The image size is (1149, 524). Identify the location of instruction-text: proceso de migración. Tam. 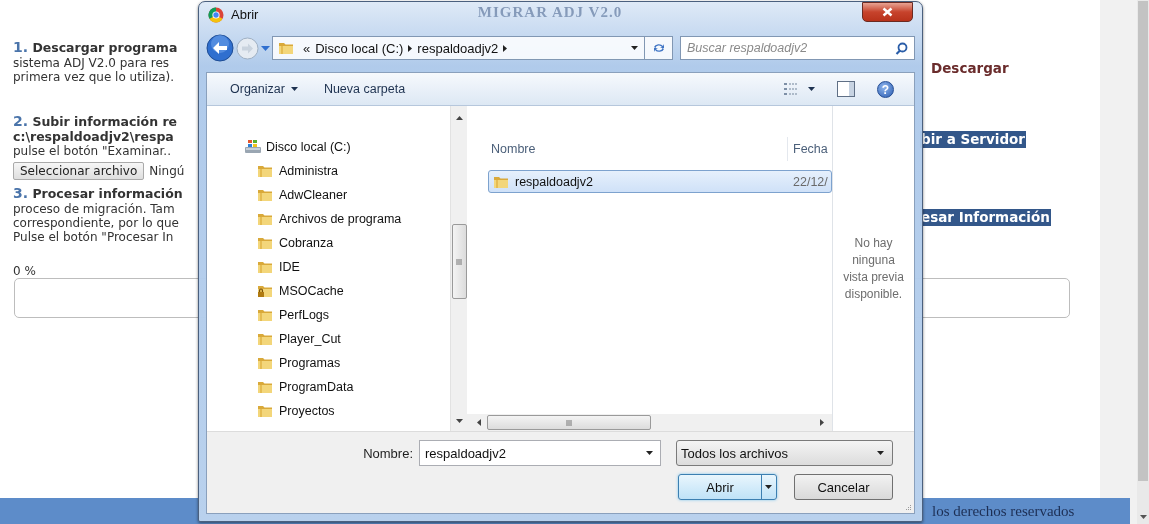
(94, 209).